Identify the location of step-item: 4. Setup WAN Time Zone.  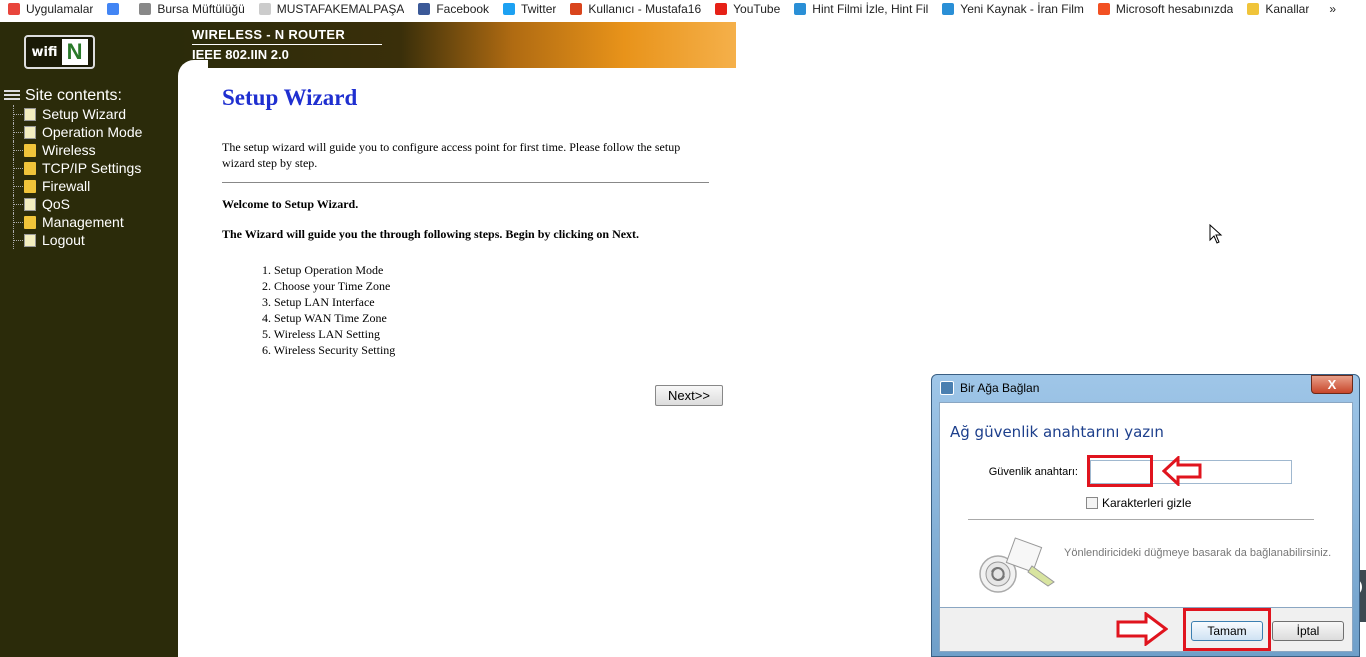
(324, 318).